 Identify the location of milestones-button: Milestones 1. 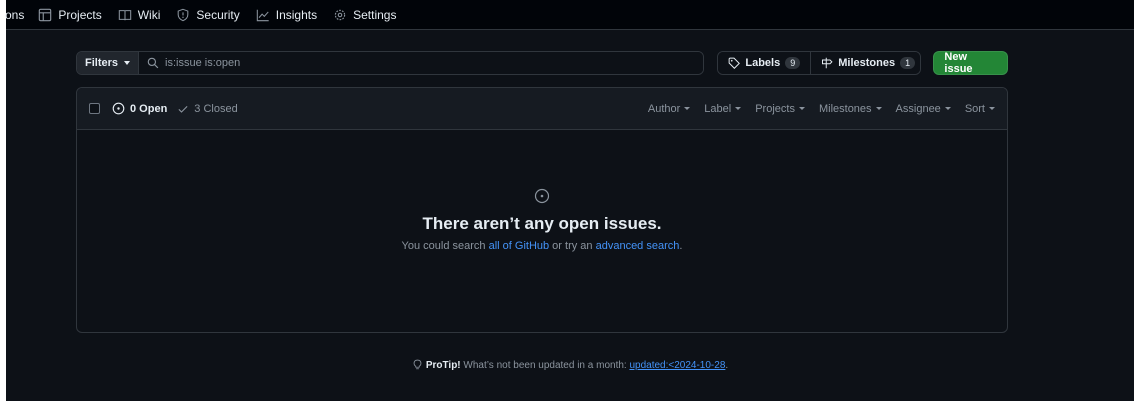
(865, 63).